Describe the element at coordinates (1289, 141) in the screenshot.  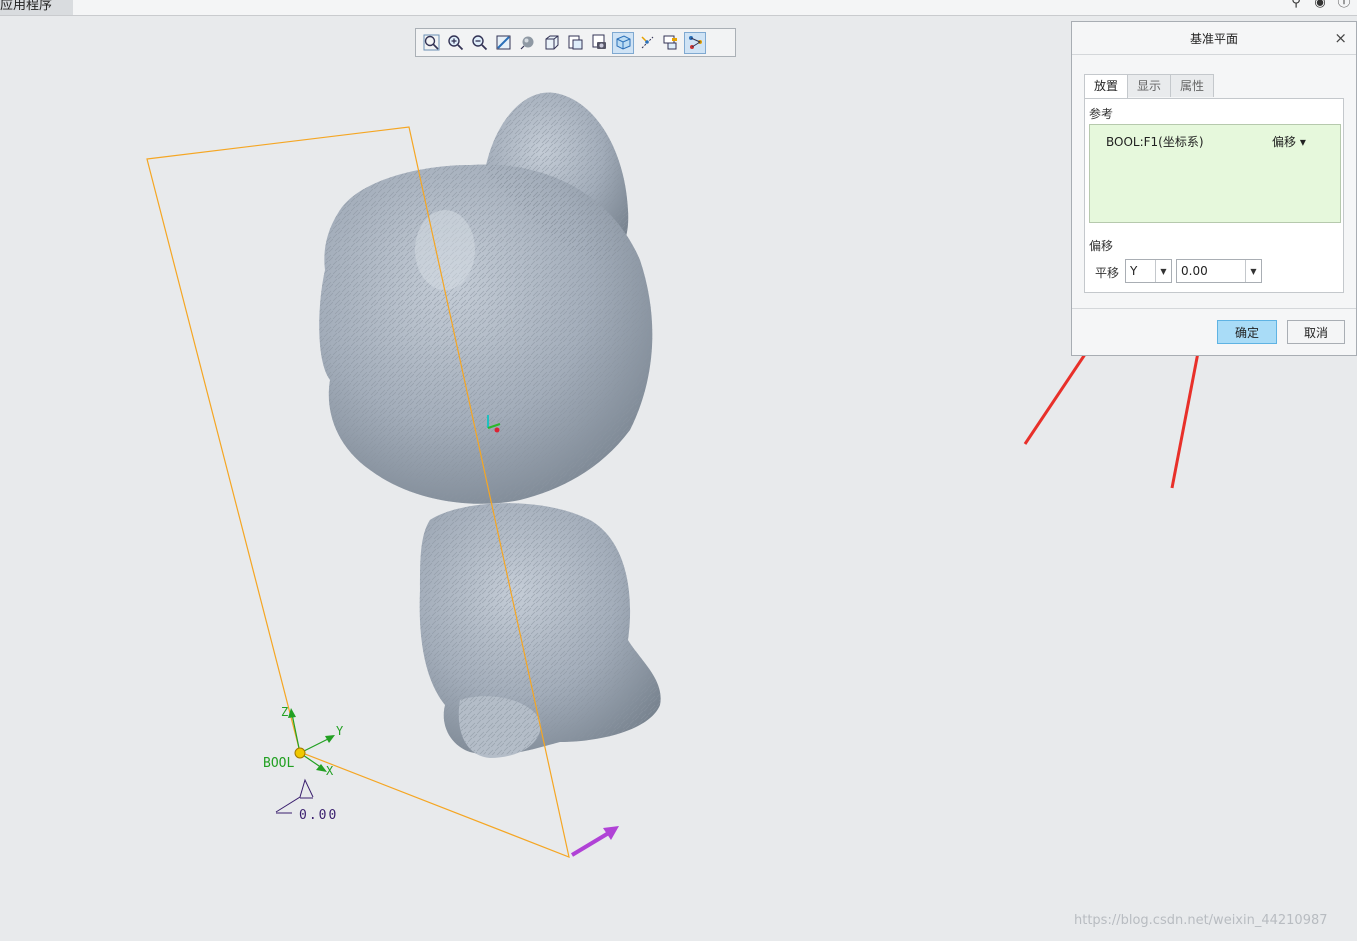
I see `reference-constraint-dropdown: 偏移 ▾` at that location.